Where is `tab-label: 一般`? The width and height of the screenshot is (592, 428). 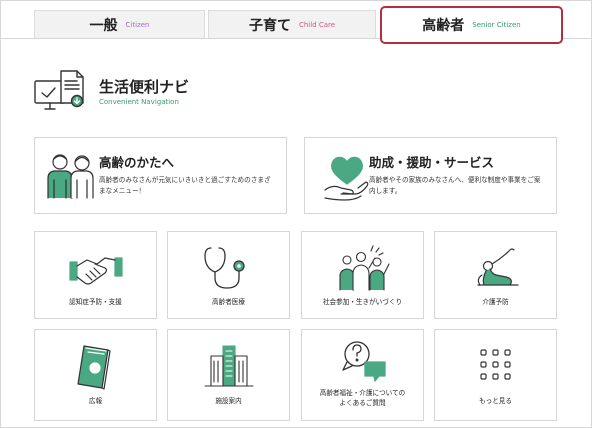
tab-label: 一般 is located at coordinates (103, 25).